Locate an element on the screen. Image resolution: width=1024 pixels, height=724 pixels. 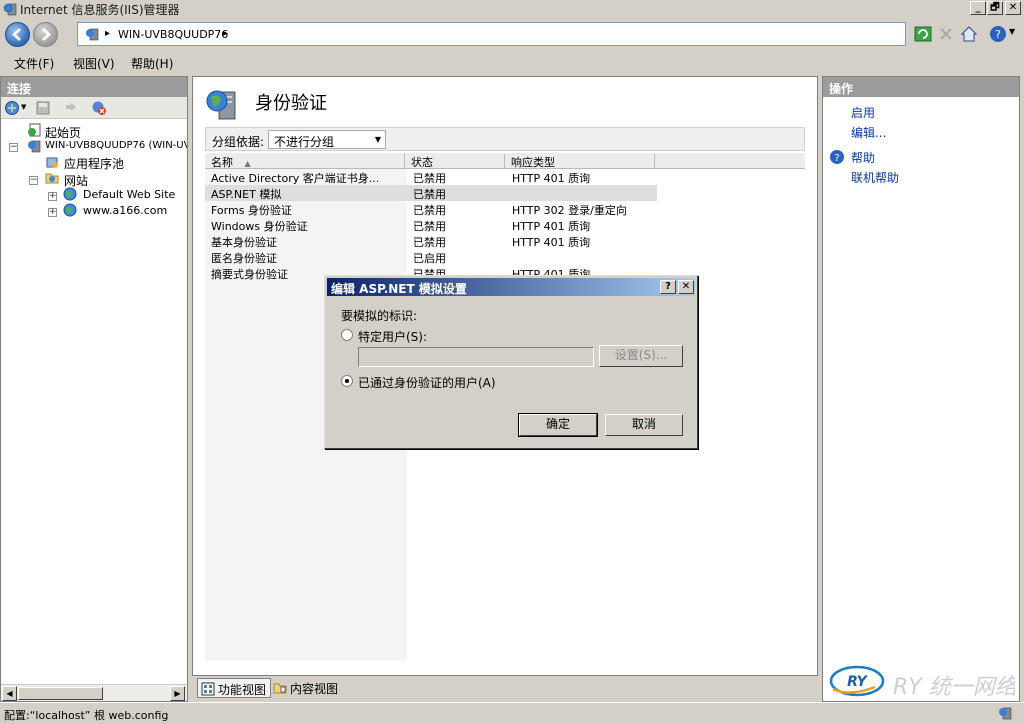
menu-view: 视图(V) is located at coordinates (94, 63).